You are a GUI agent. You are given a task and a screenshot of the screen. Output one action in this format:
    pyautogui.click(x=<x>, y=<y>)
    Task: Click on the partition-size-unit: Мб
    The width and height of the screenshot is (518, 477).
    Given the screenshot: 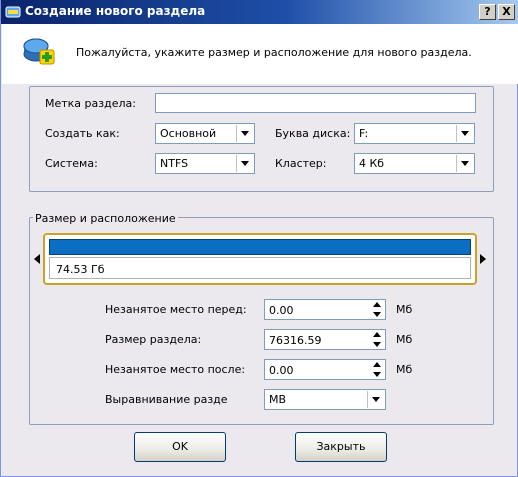 What is the action you would take?
    pyautogui.click(x=404, y=339)
    